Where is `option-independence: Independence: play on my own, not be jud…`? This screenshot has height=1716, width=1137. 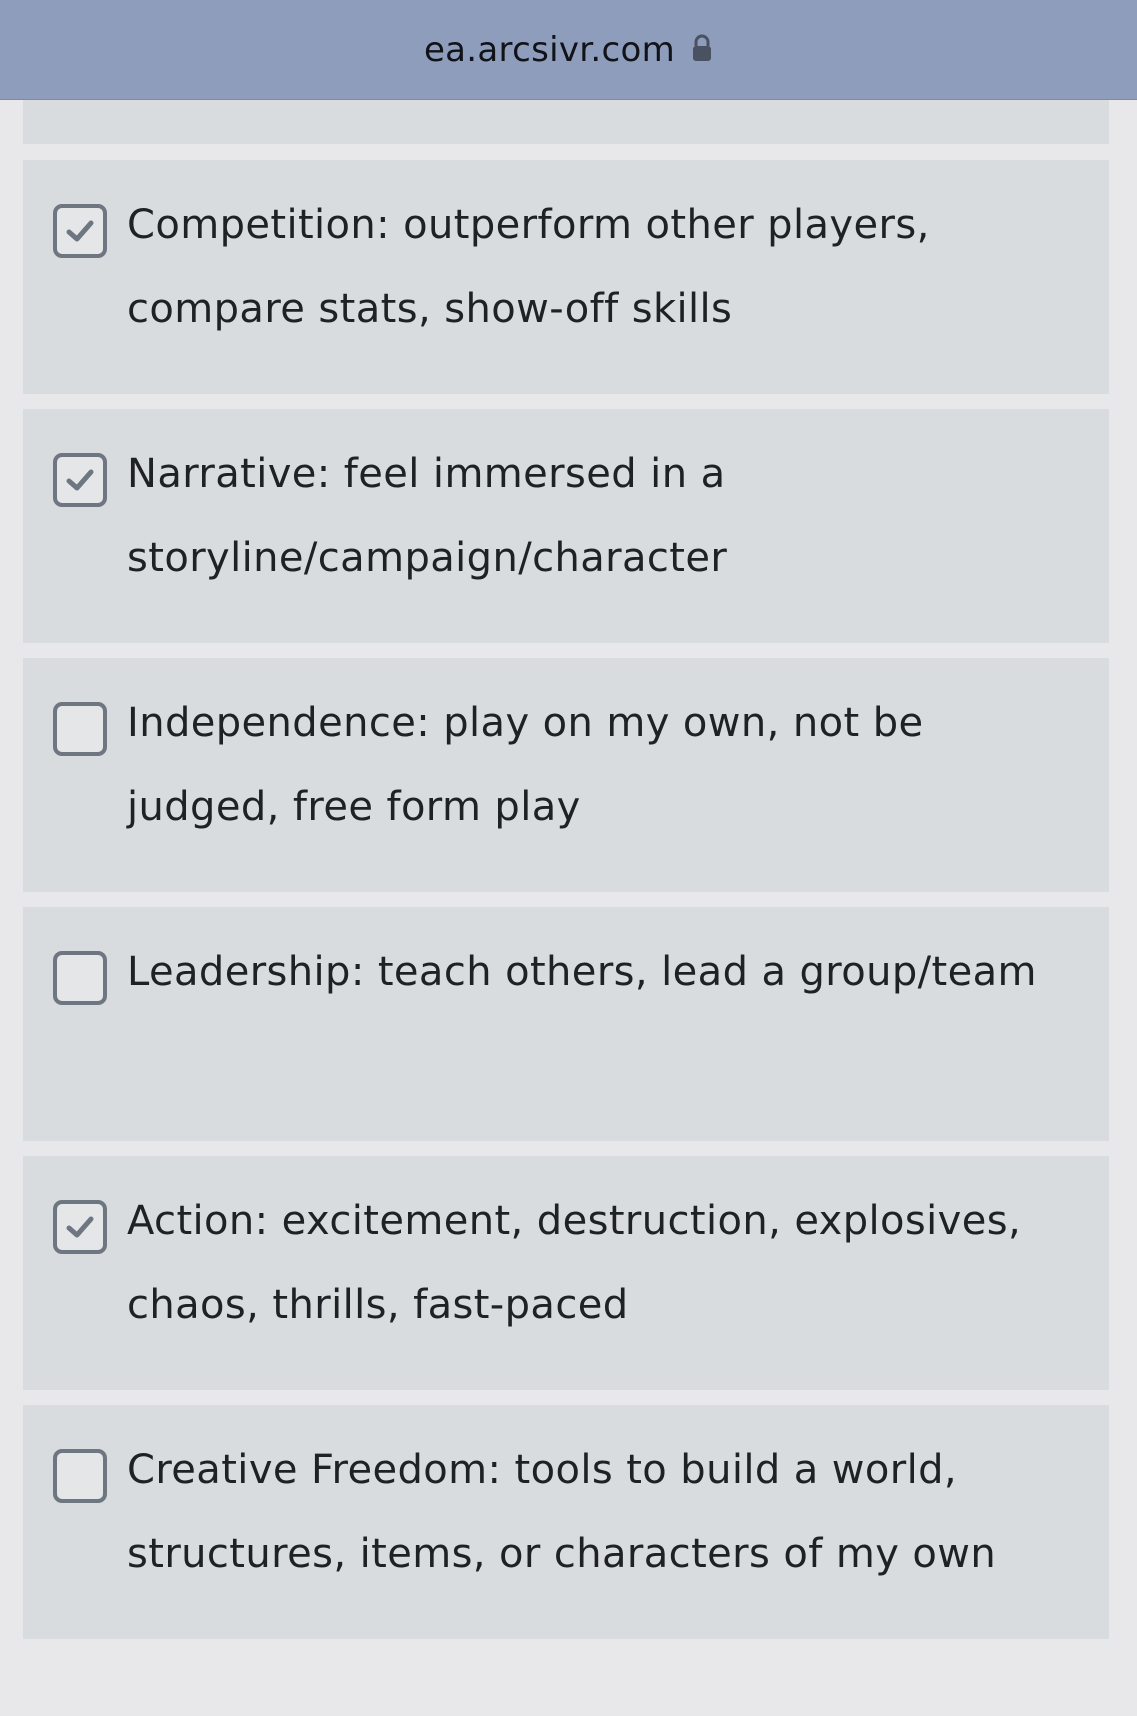 option-independence: Independence: play on my own, not be jud… is located at coordinates (566, 775).